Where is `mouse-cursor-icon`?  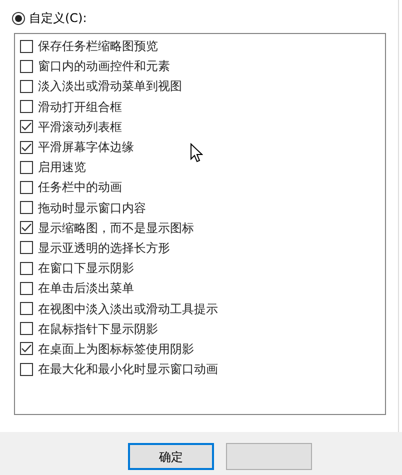
mouse-cursor-icon is located at coordinates (196, 153).